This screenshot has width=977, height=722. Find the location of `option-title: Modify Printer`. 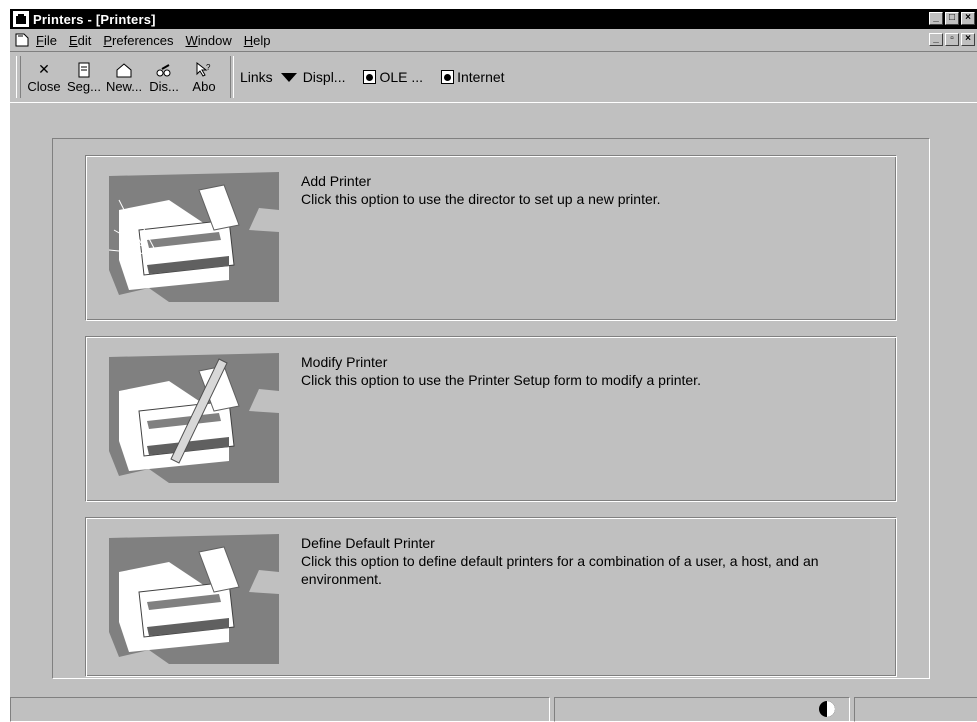

option-title: Modify Printer is located at coordinates (344, 362).